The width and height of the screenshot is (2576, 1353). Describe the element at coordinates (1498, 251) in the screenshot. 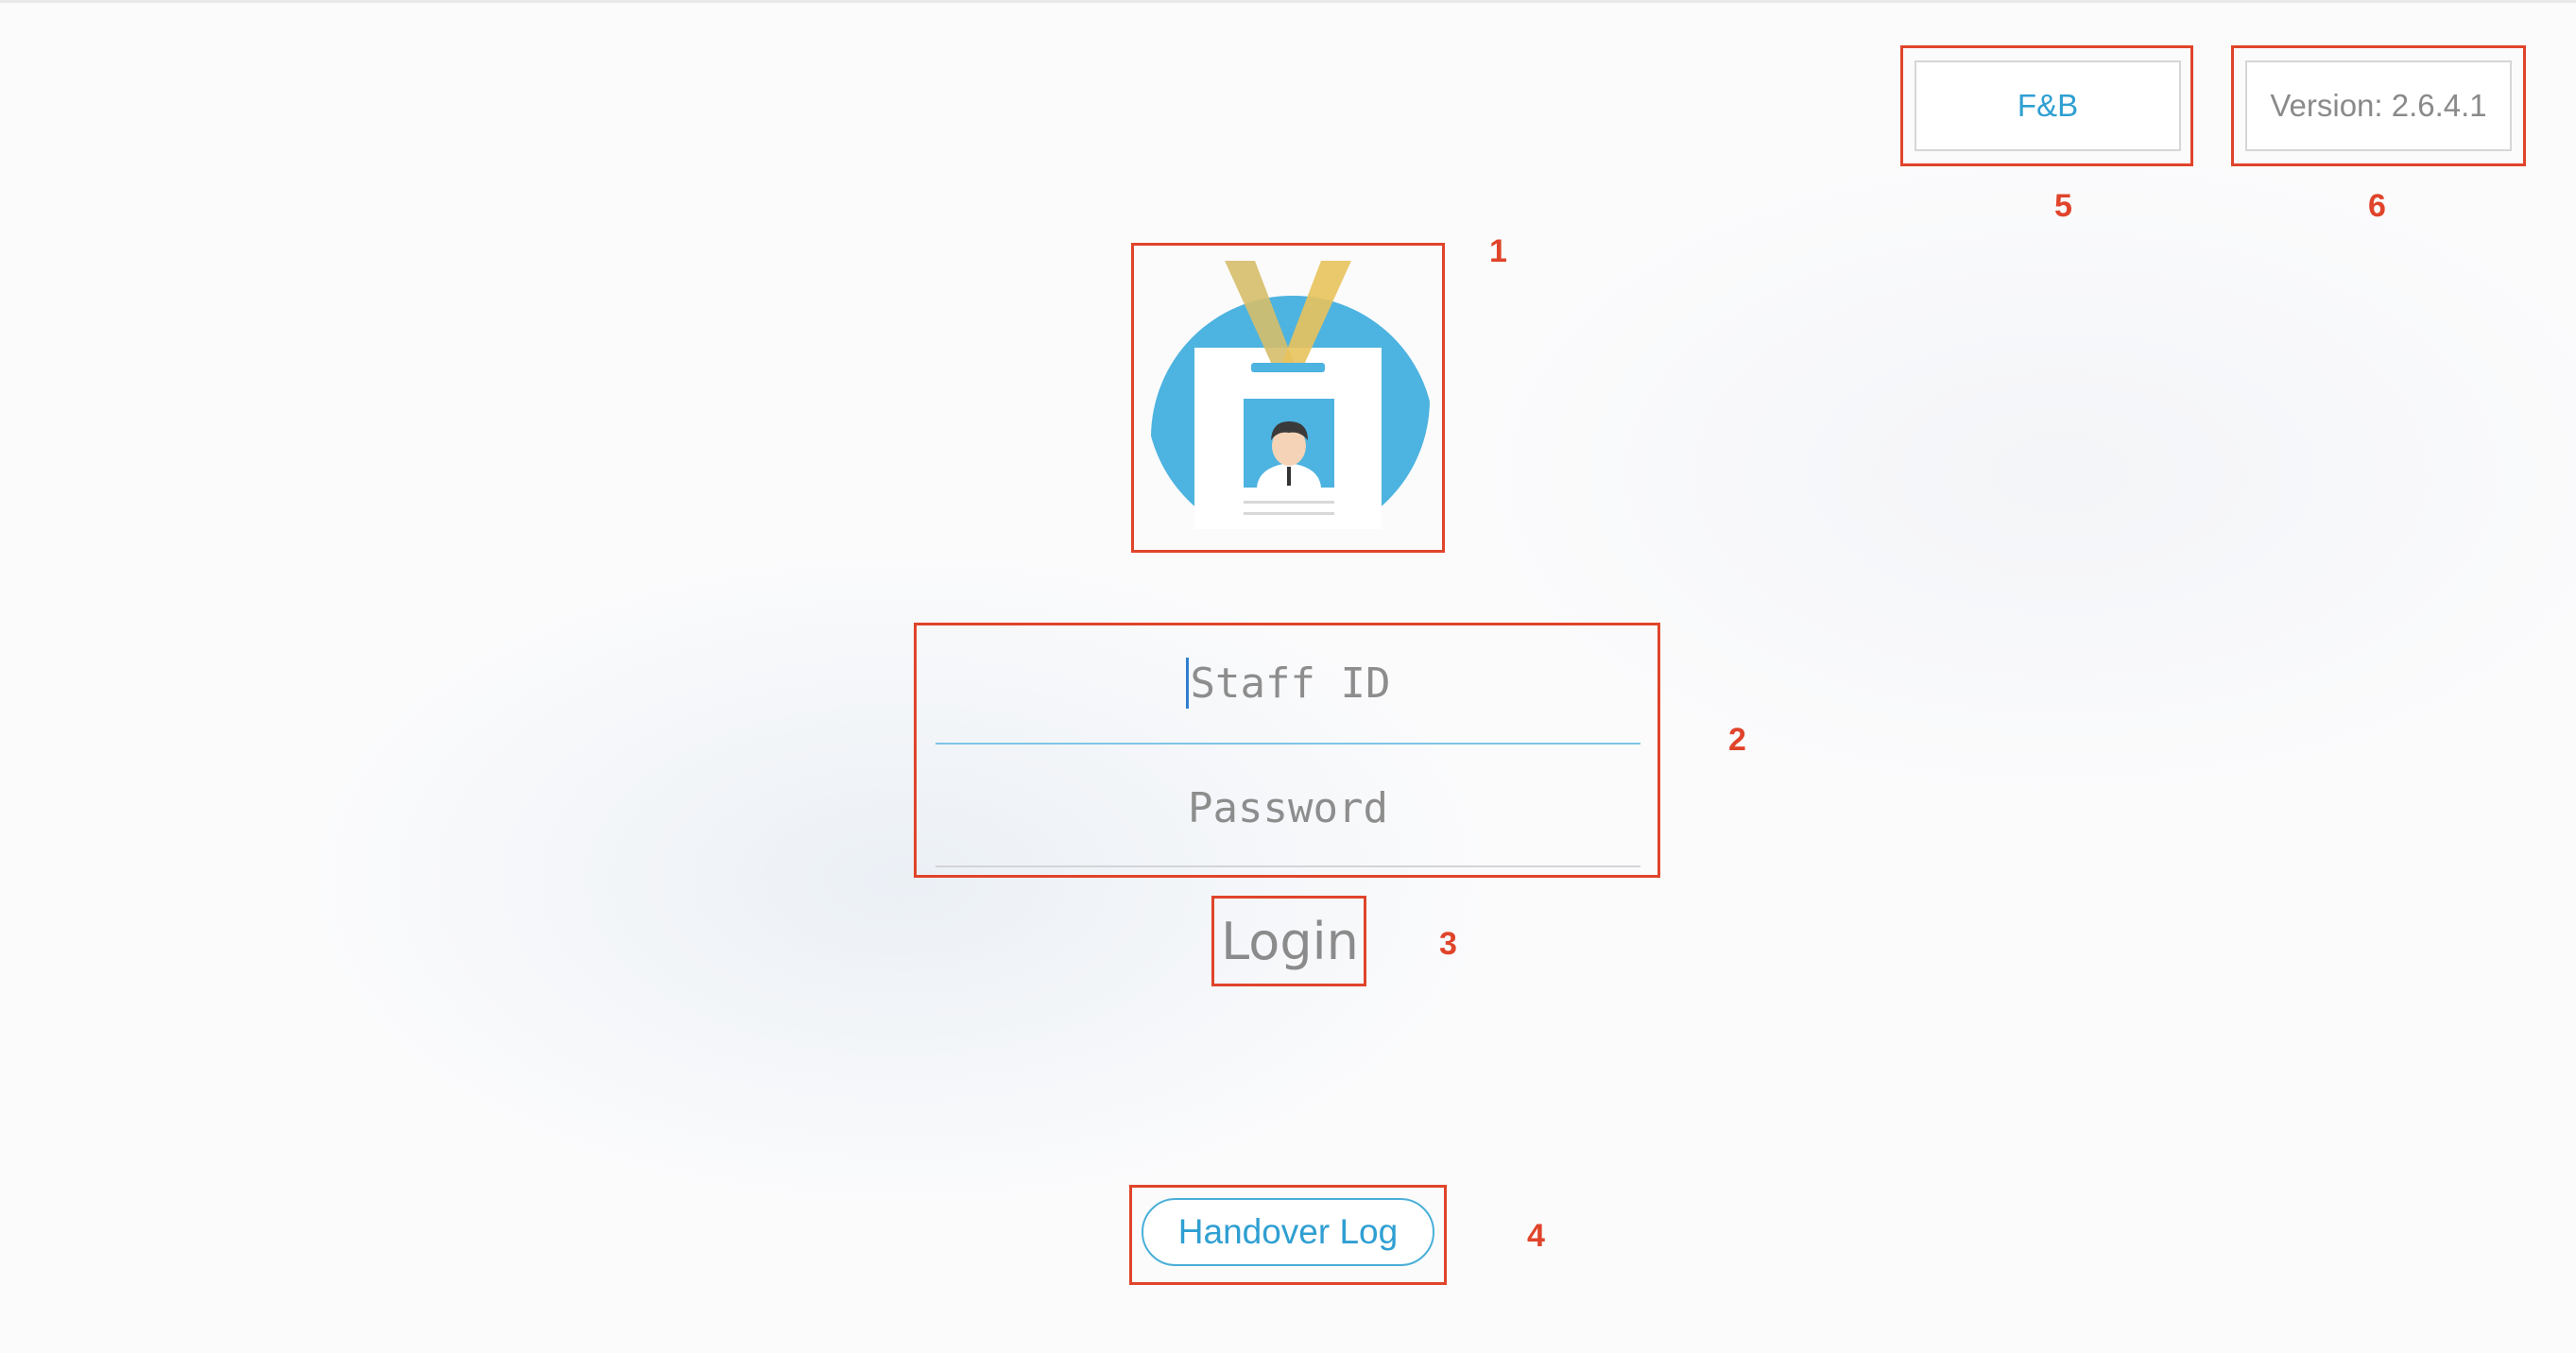

I see `annotation-number-logo: 1` at that location.